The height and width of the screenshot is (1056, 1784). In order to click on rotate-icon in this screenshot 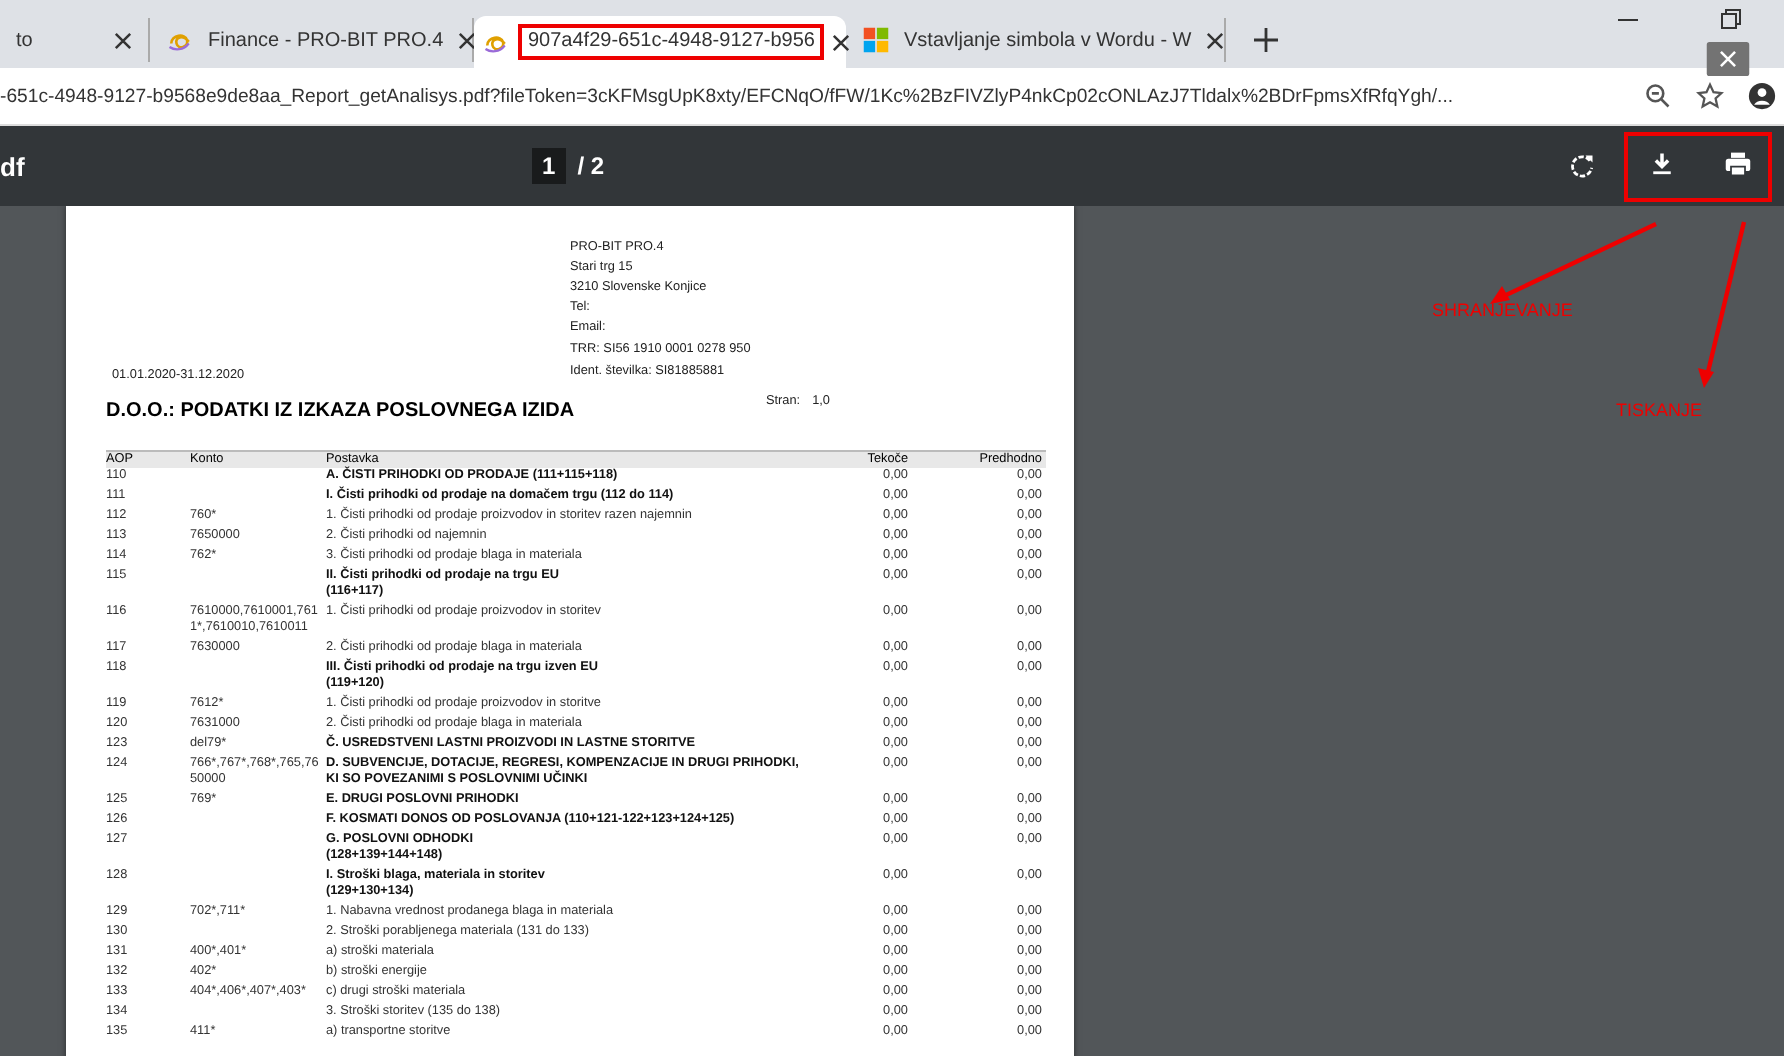, I will do `click(1582, 166)`.